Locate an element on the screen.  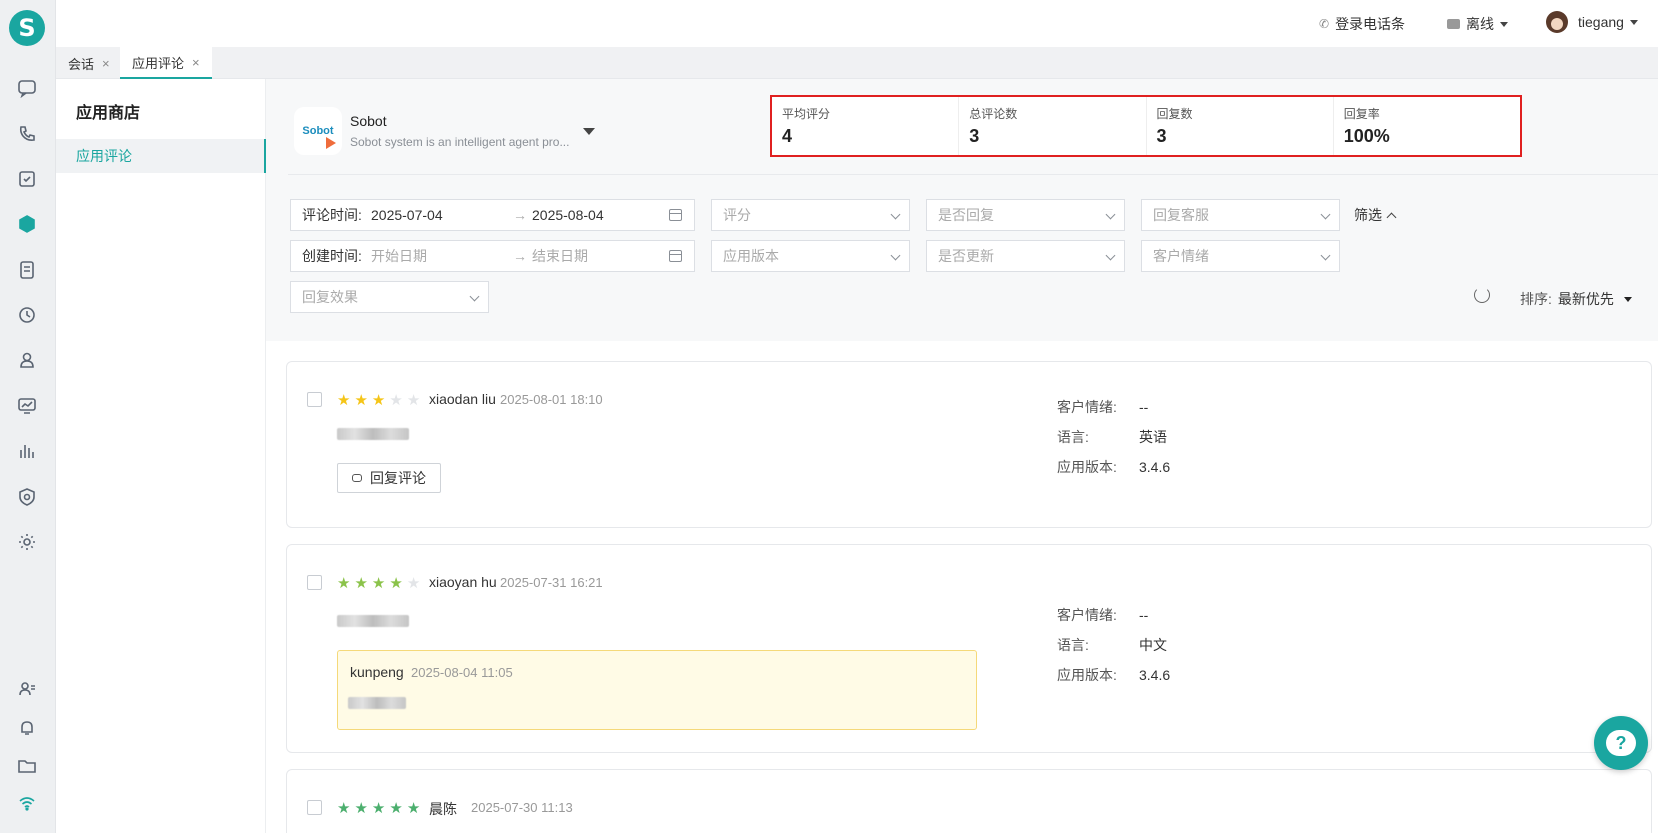
stat-value: 100% is located at coordinates (1366, 136).